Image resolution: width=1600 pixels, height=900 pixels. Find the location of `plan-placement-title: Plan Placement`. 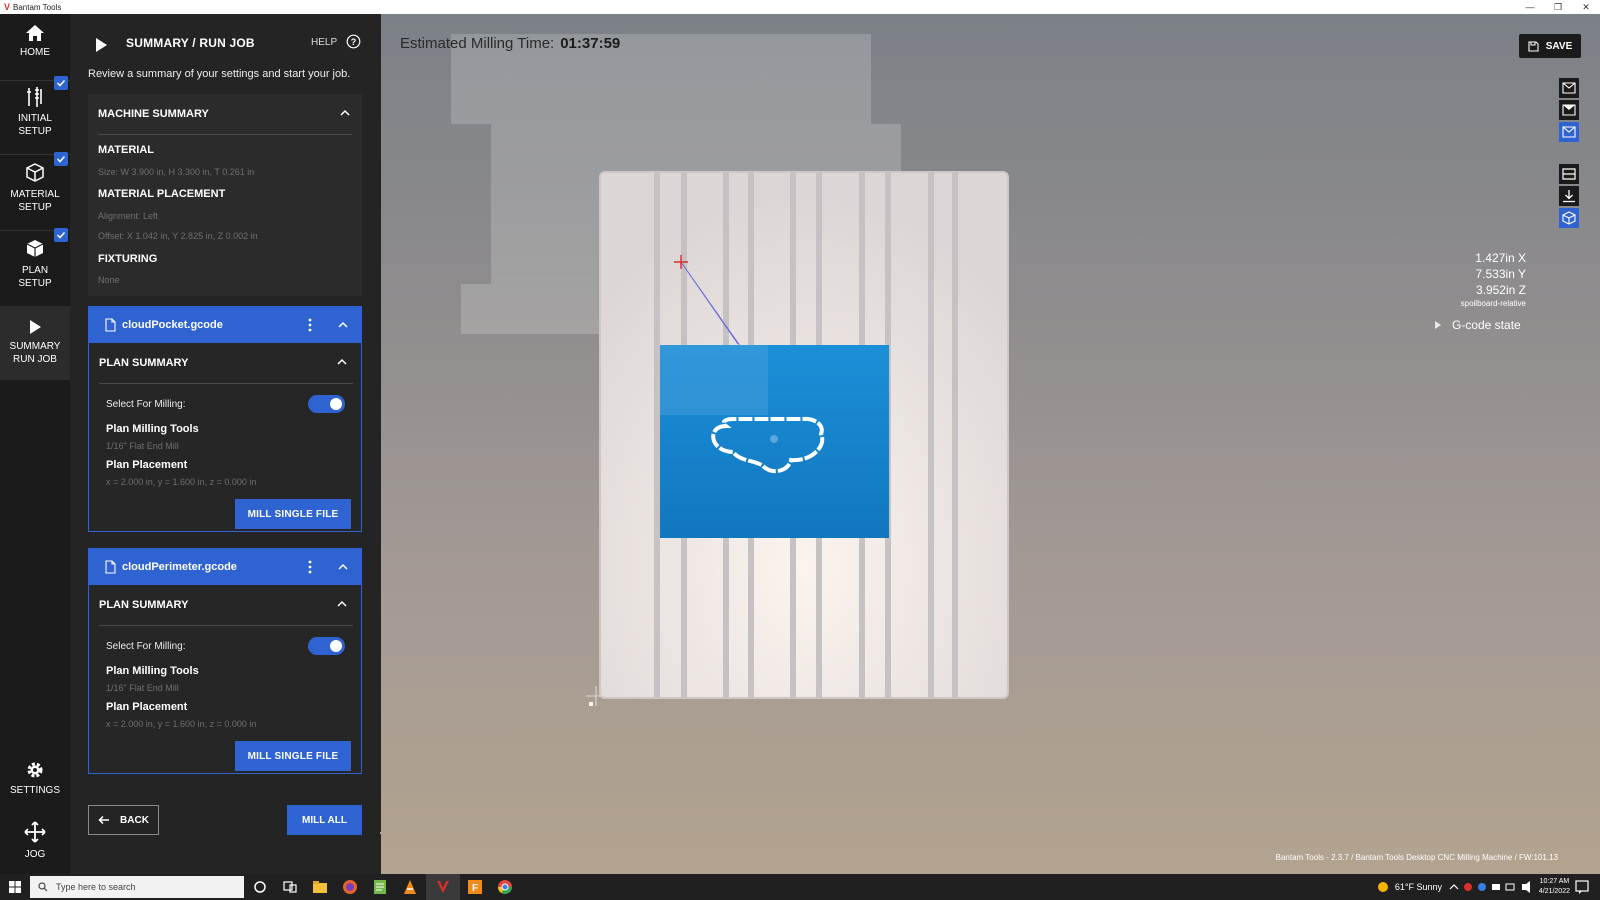

plan-placement-title: Plan Placement is located at coordinates (147, 707).